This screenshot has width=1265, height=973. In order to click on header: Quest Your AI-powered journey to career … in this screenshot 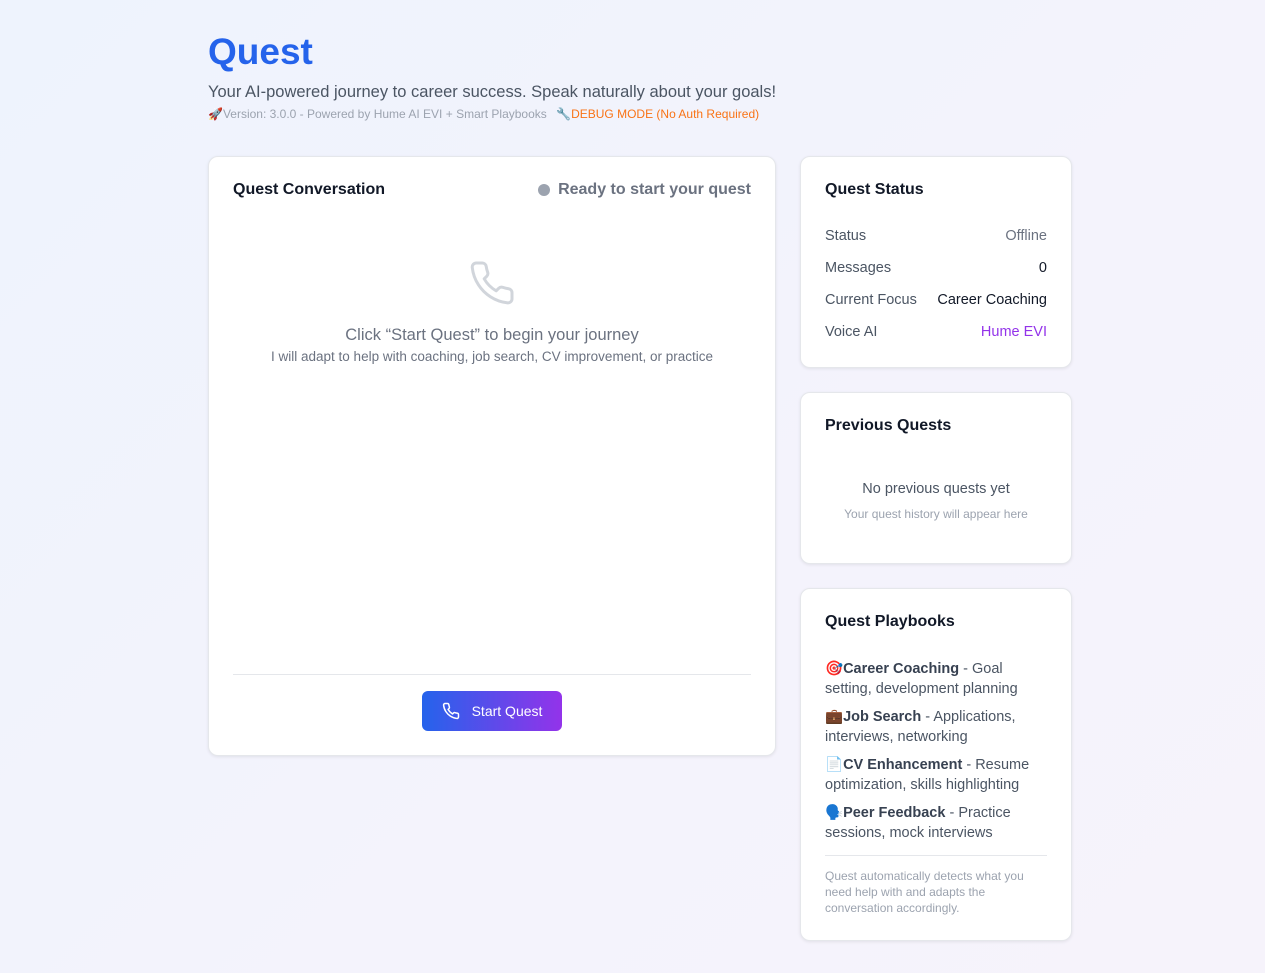, I will do `click(492, 76)`.